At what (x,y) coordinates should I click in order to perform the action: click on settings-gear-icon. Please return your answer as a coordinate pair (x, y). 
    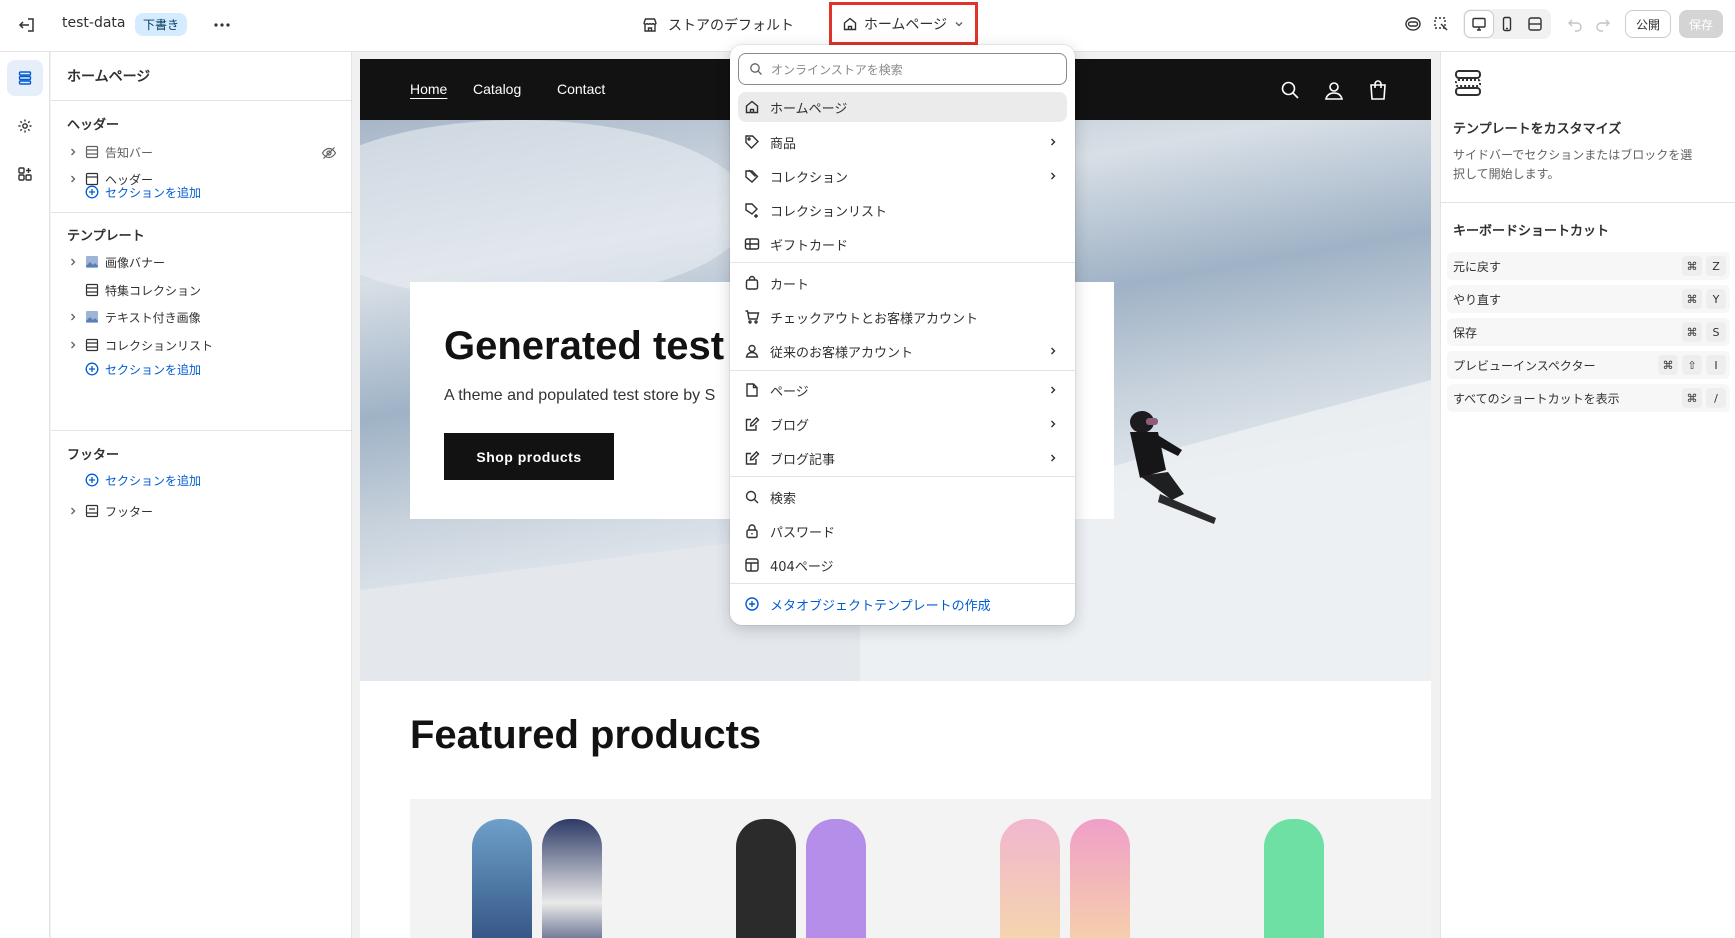
    Looking at the image, I should click on (25, 126).